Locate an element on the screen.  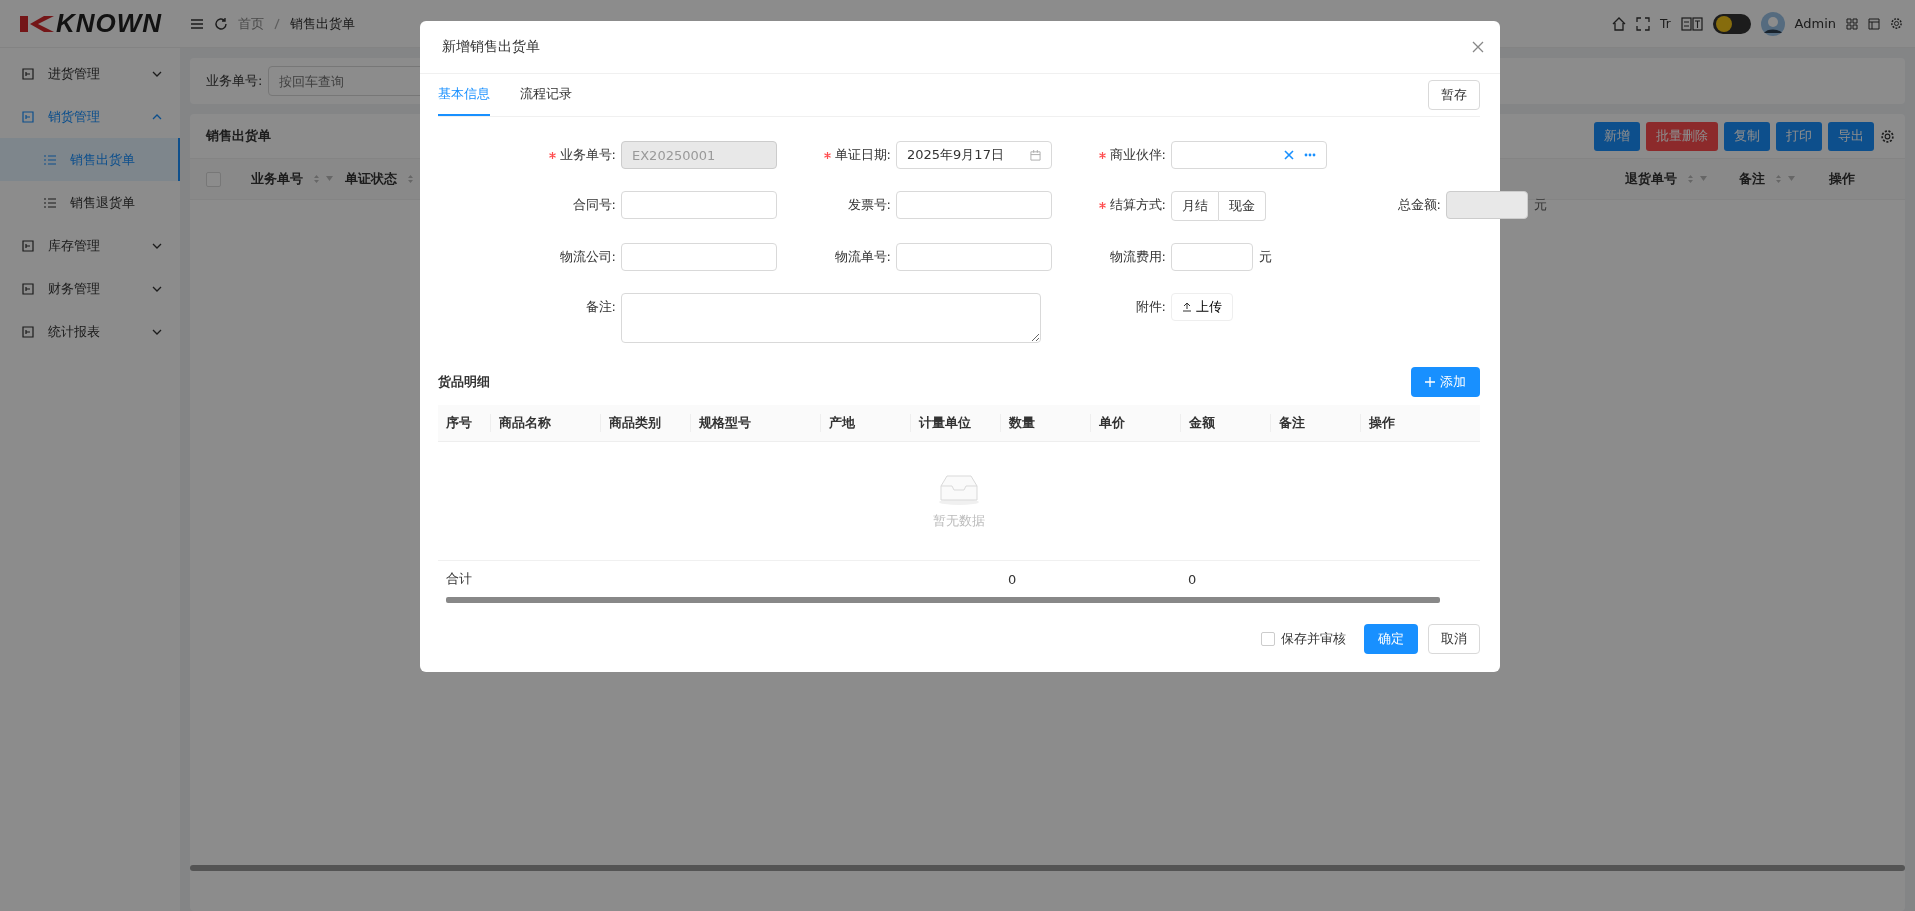
section-title: 货品明细 is located at coordinates (464, 382).